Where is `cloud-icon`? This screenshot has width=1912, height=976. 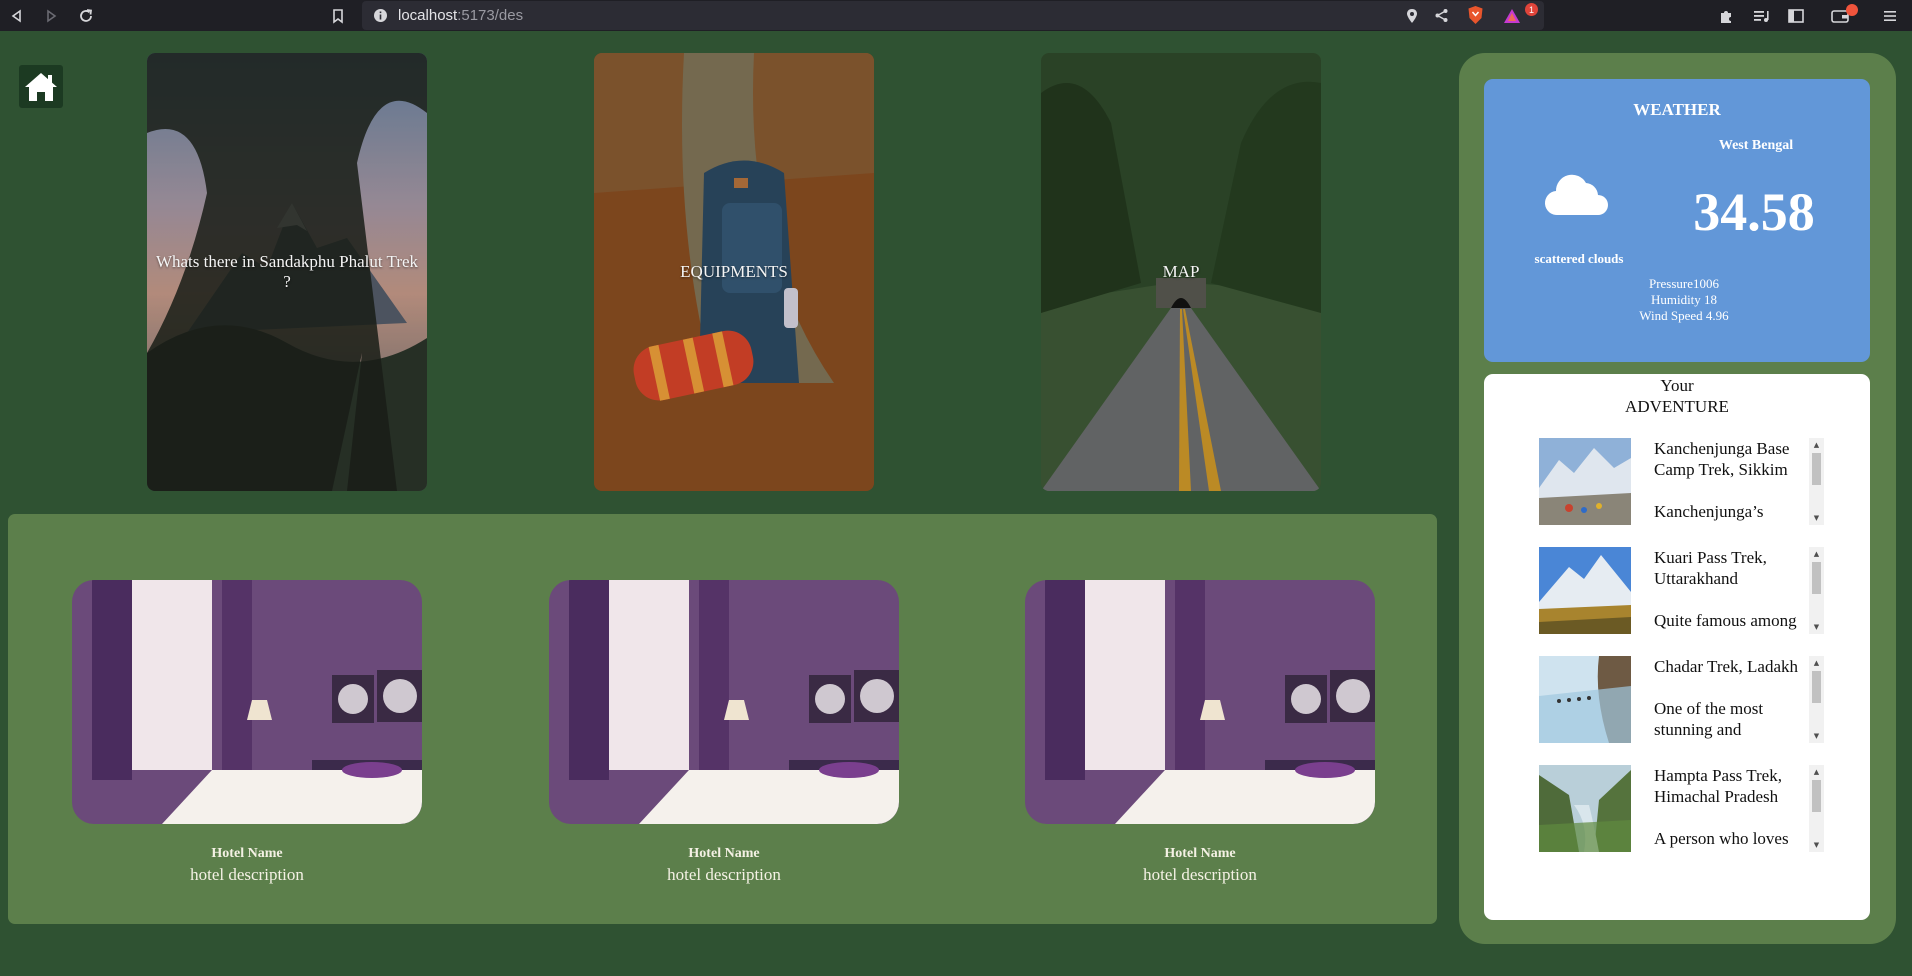
cloud-icon is located at coordinates (1576, 195).